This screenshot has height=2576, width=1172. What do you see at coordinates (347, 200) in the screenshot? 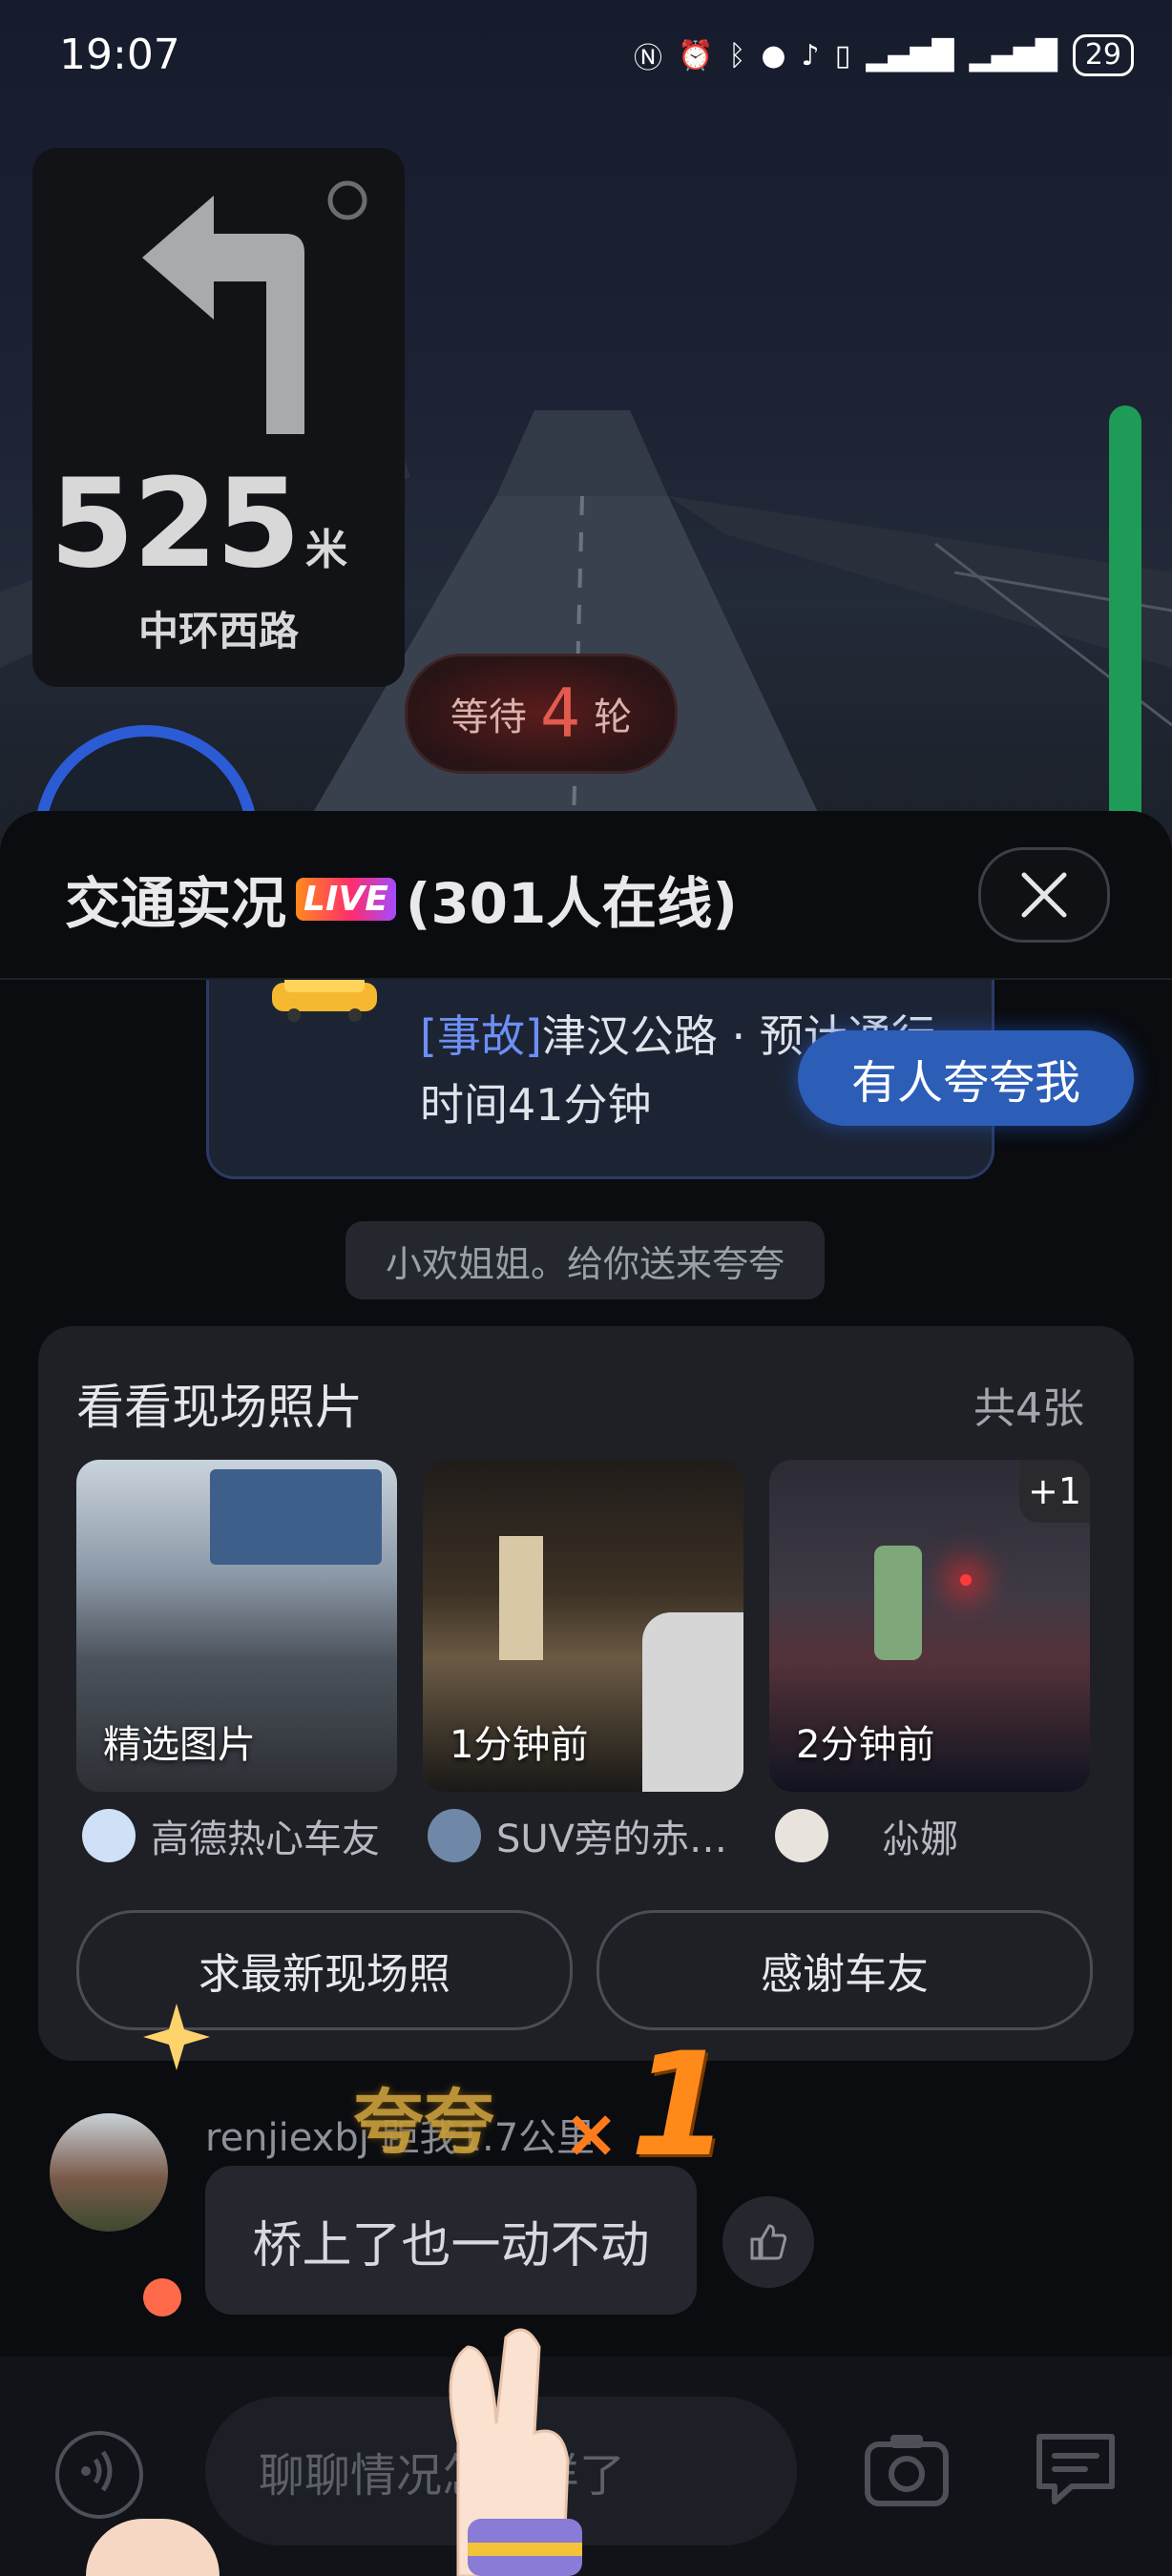
I see `gps-icon` at bounding box center [347, 200].